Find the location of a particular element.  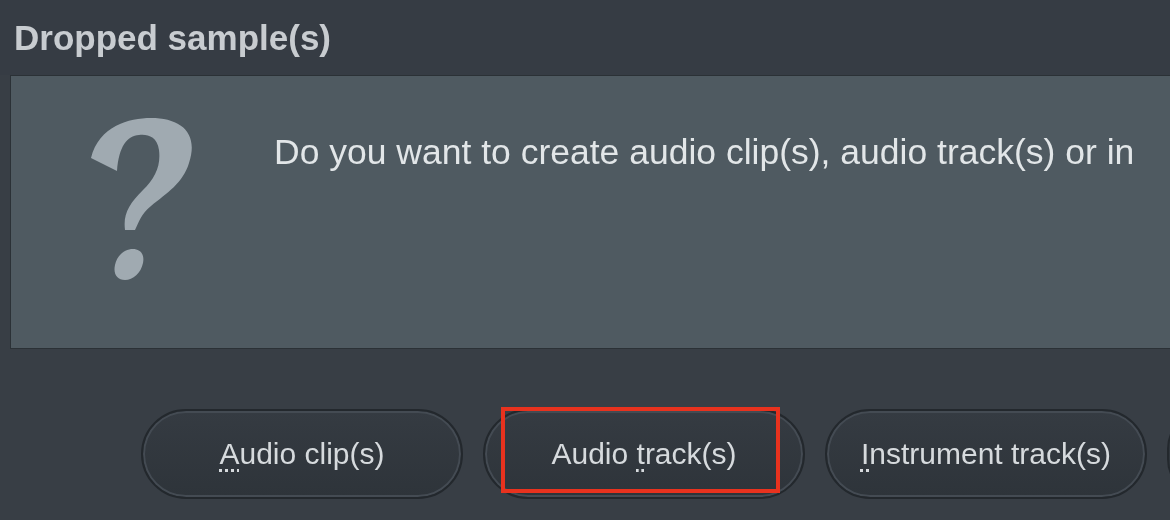

message-text: Do you want to create audio clip(s), audio track(s) or in is located at coordinates (704, 152).